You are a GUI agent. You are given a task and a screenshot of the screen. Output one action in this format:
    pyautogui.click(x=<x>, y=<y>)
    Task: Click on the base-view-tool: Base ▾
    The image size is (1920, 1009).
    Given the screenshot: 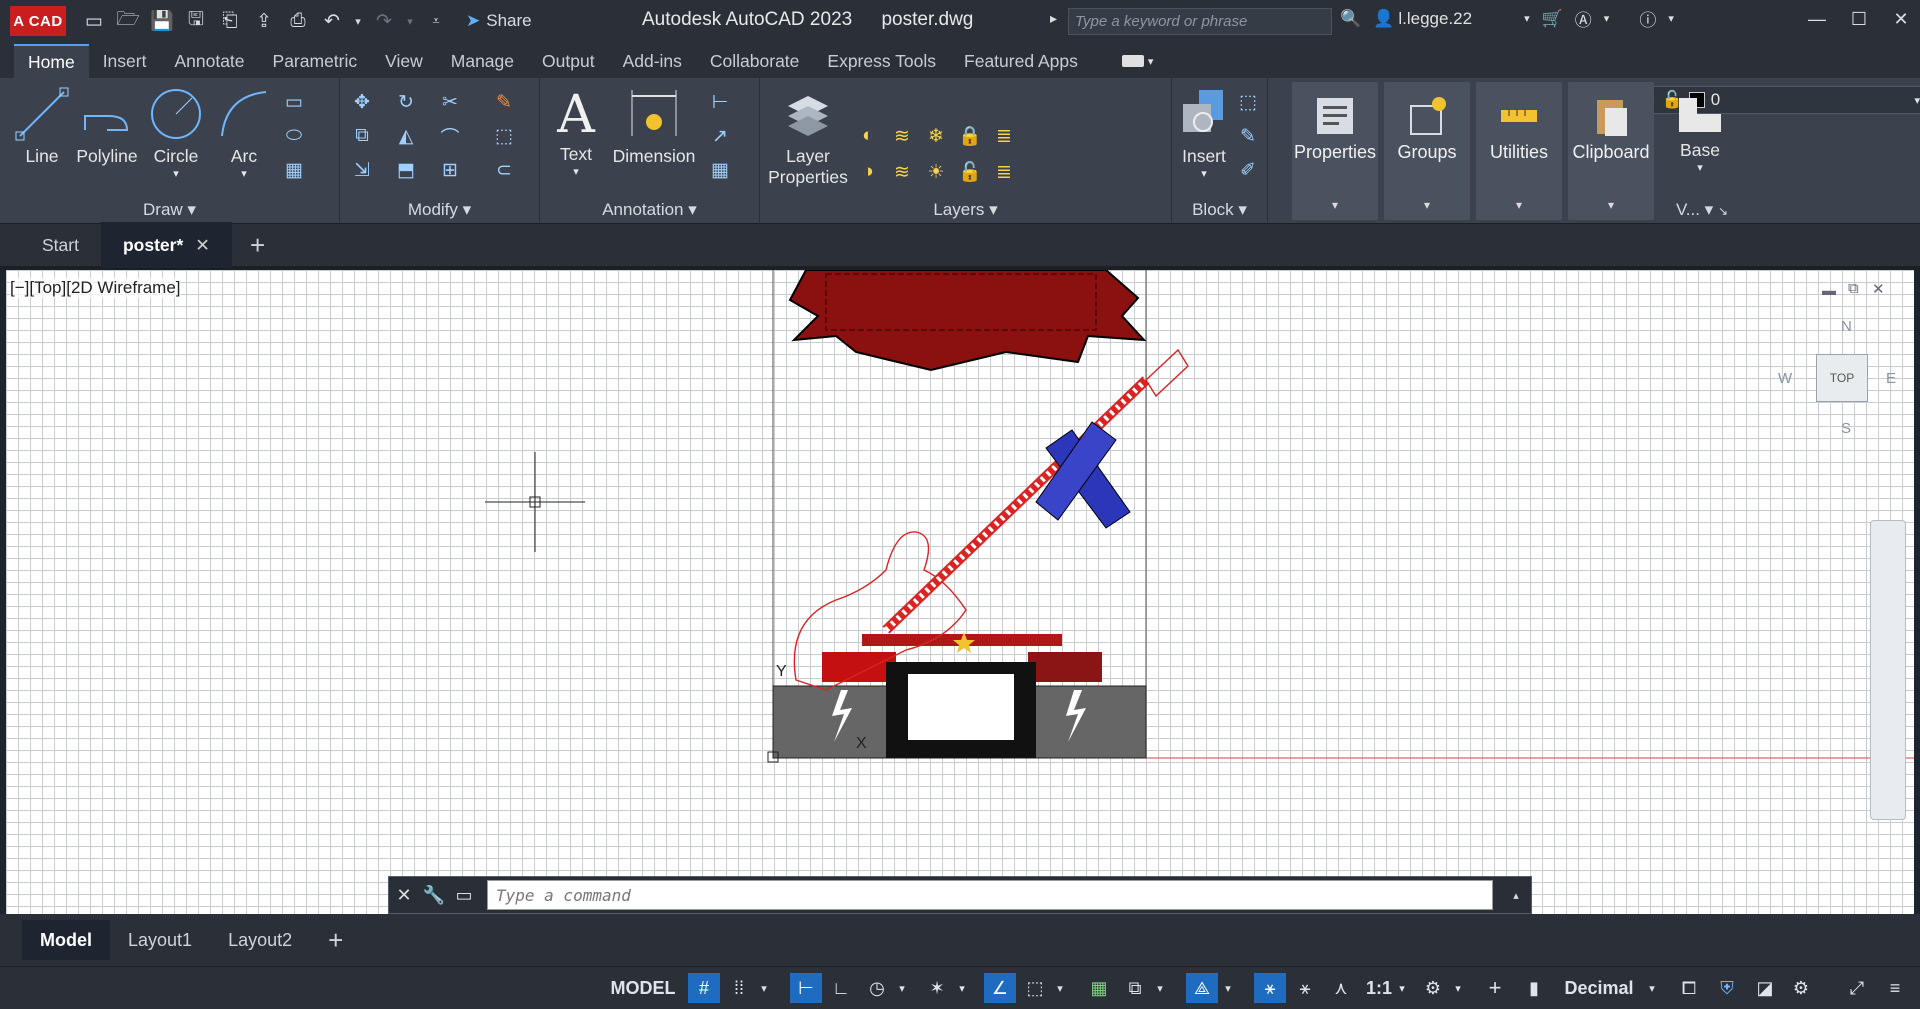 What is the action you would take?
    pyautogui.click(x=1700, y=133)
    